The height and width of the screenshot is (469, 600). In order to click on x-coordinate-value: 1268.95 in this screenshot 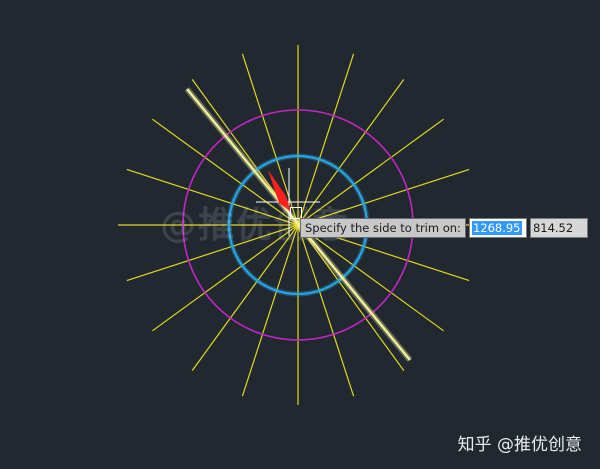, I will do `click(496, 228)`.